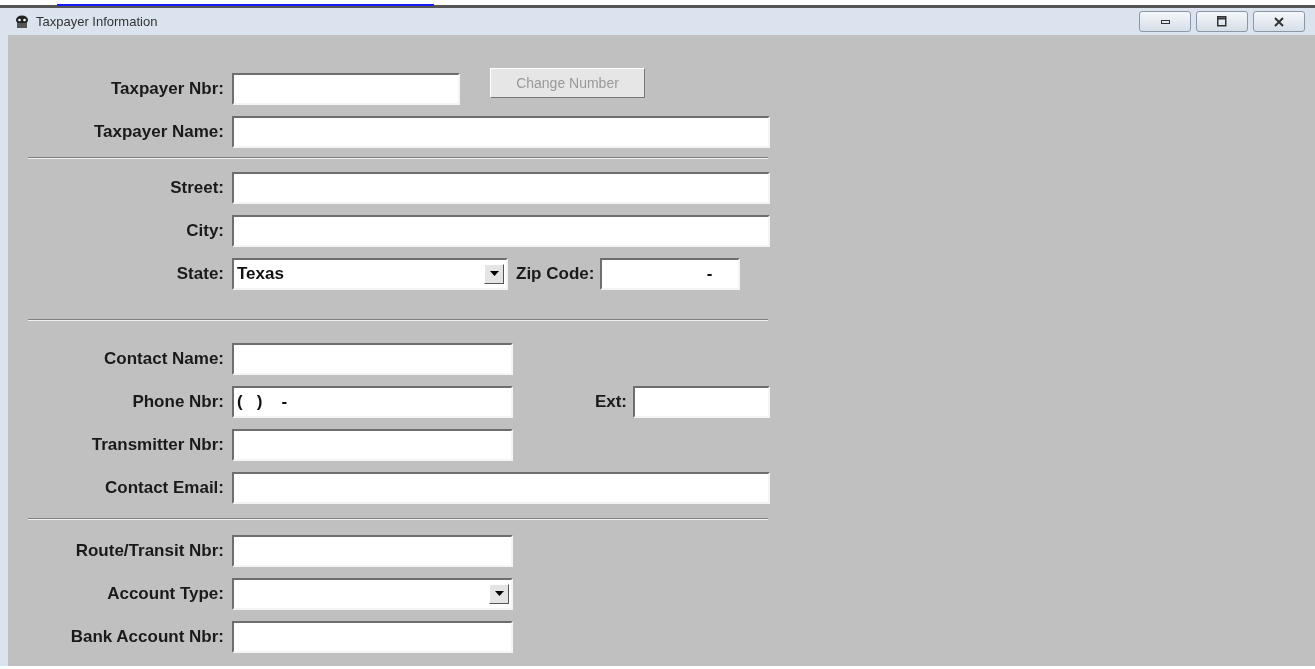 The width and height of the screenshot is (1315, 669). I want to click on field-label: City:, so click(204, 230).